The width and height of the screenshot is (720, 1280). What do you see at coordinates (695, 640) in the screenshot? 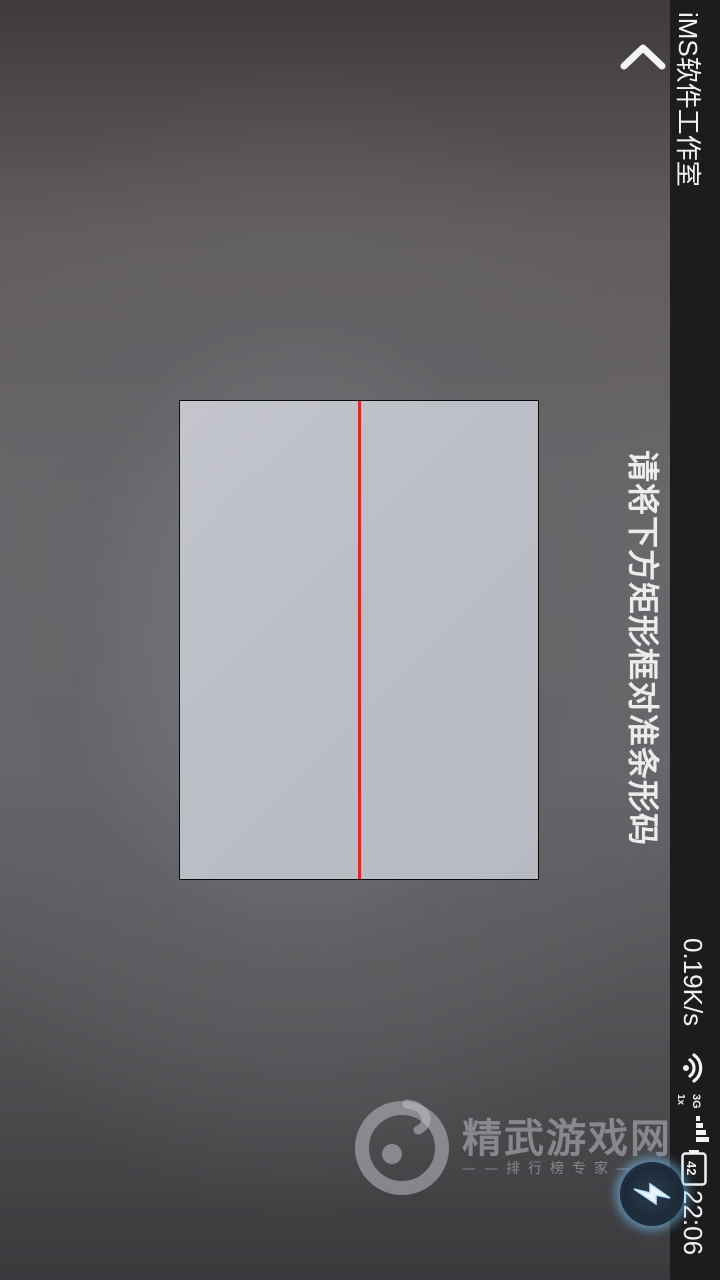
I see `status-bar` at bounding box center [695, 640].